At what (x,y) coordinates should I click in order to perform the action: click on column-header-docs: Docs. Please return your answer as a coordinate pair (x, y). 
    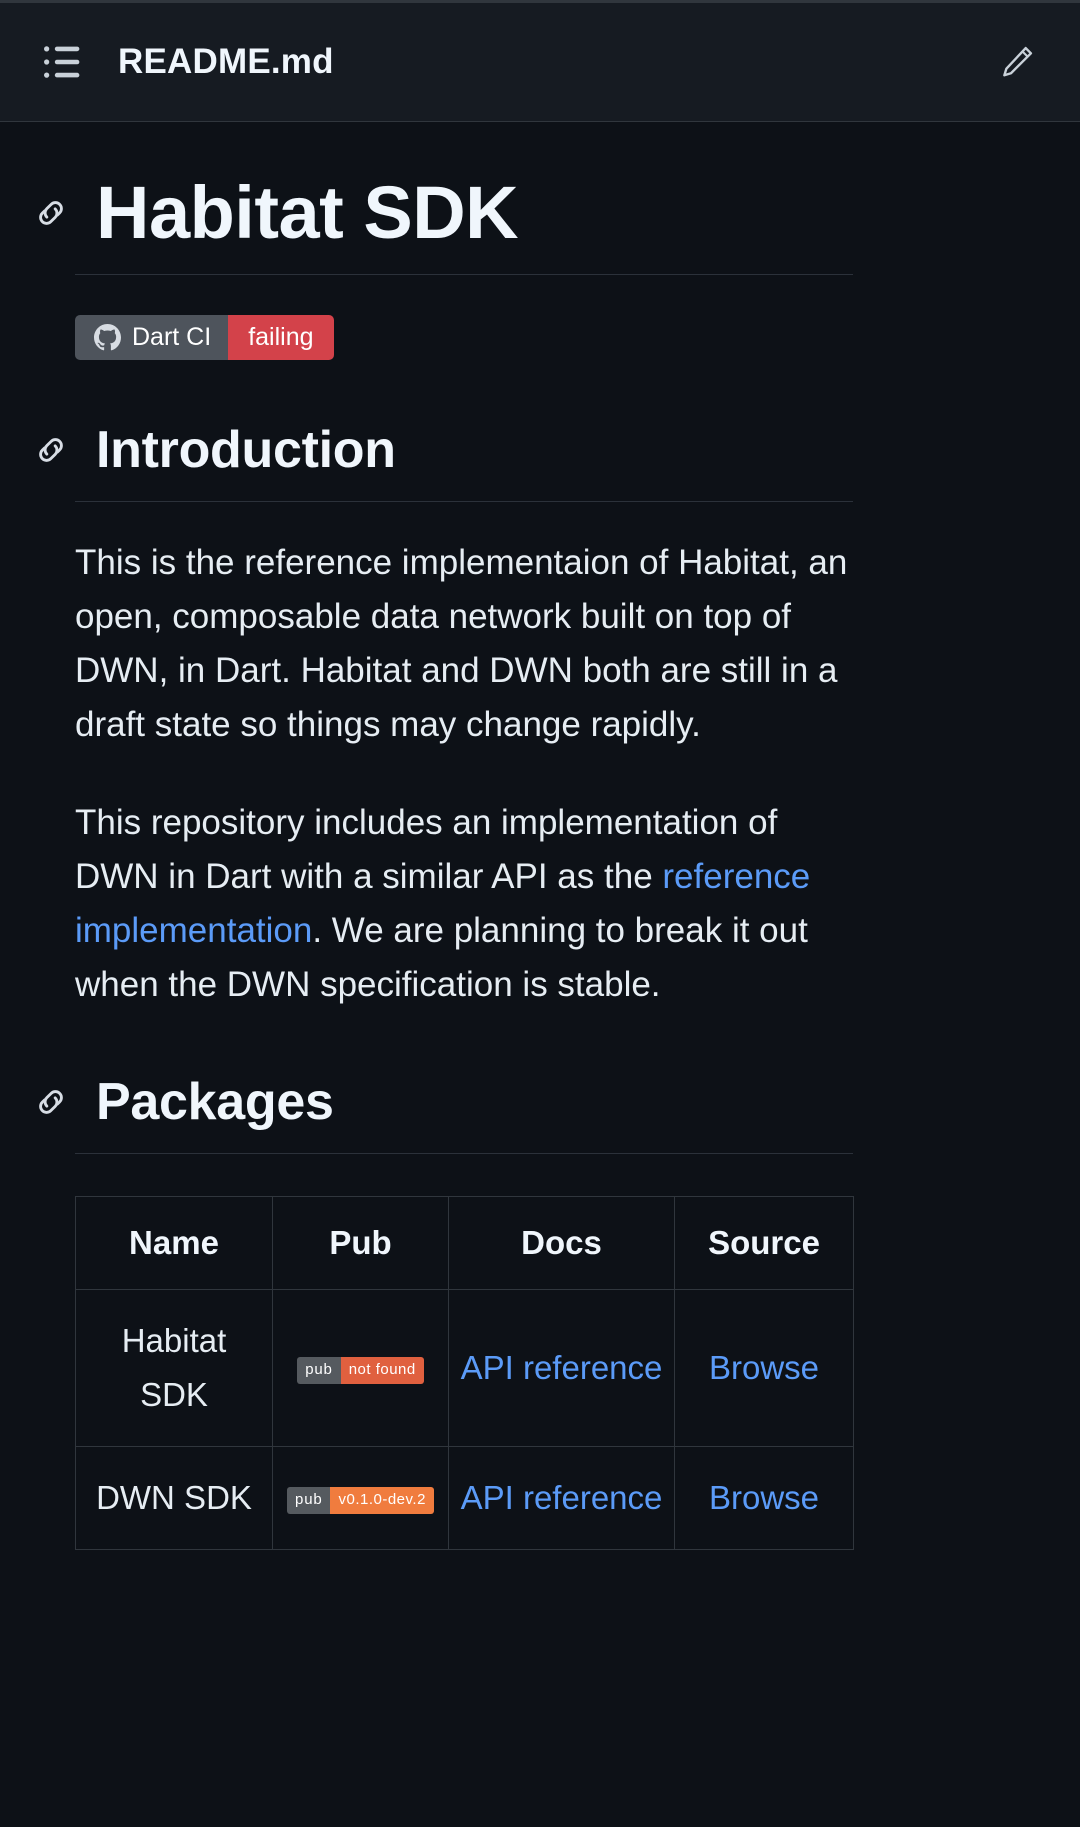
    Looking at the image, I should click on (561, 1243).